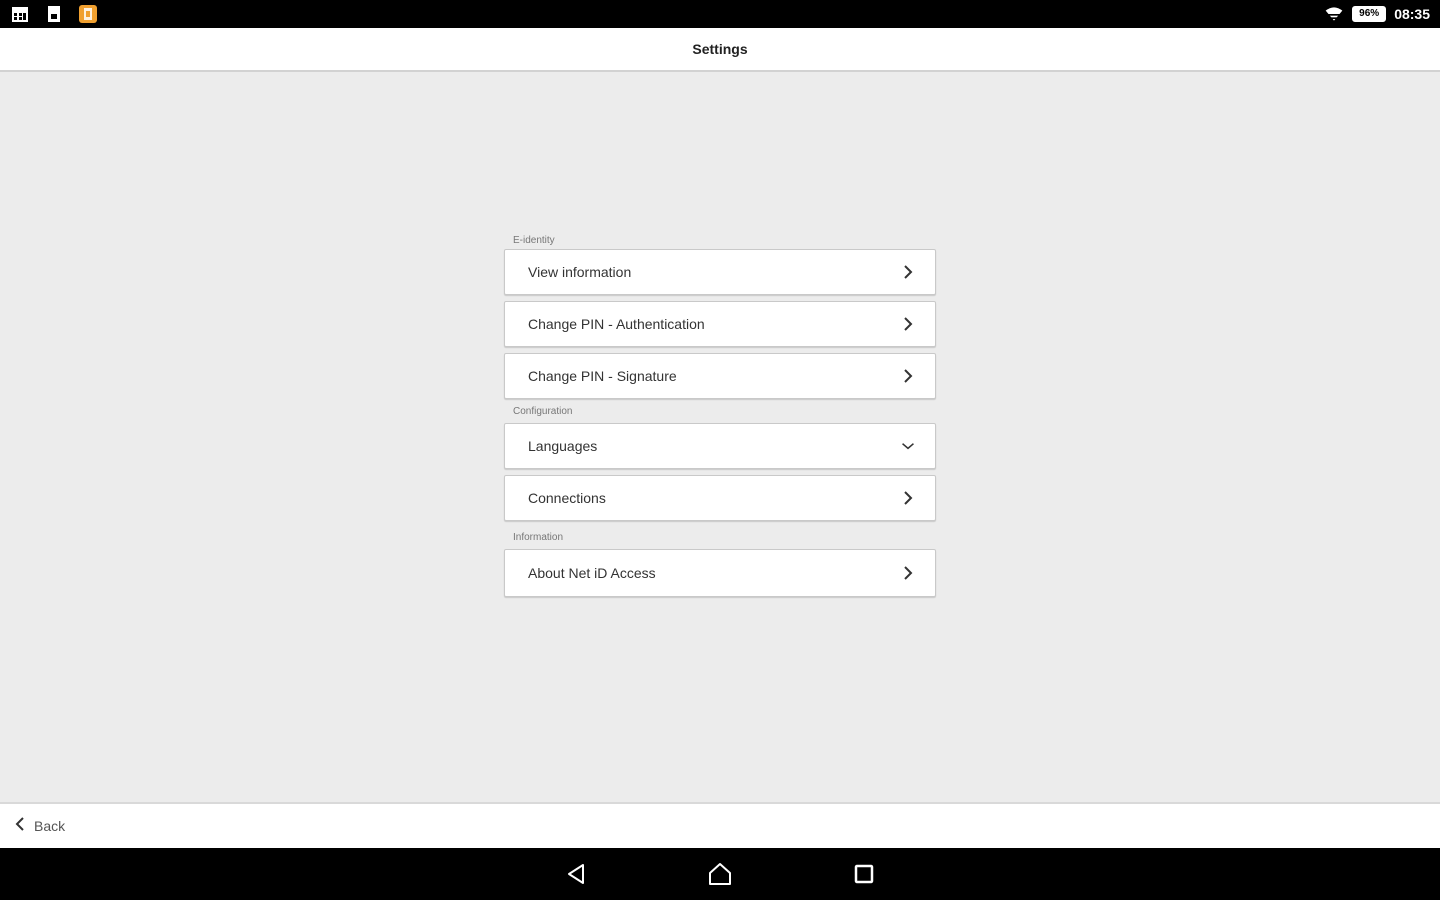 This screenshot has width=1440, height=900. What do you see at coordinates (720, 825) in the screenshot?
I see `bottom-bar: Back` at bounding box center [720, 825].